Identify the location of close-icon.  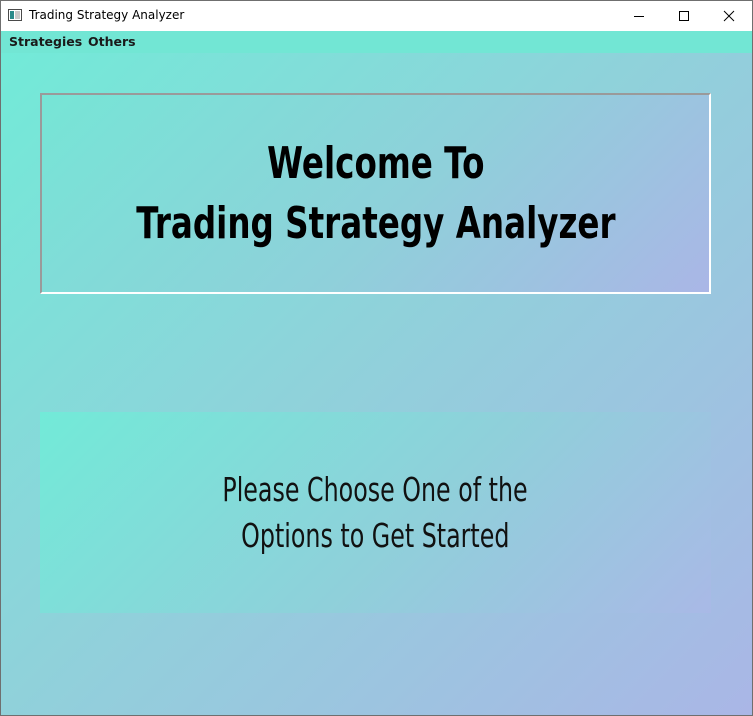
(728, 16).